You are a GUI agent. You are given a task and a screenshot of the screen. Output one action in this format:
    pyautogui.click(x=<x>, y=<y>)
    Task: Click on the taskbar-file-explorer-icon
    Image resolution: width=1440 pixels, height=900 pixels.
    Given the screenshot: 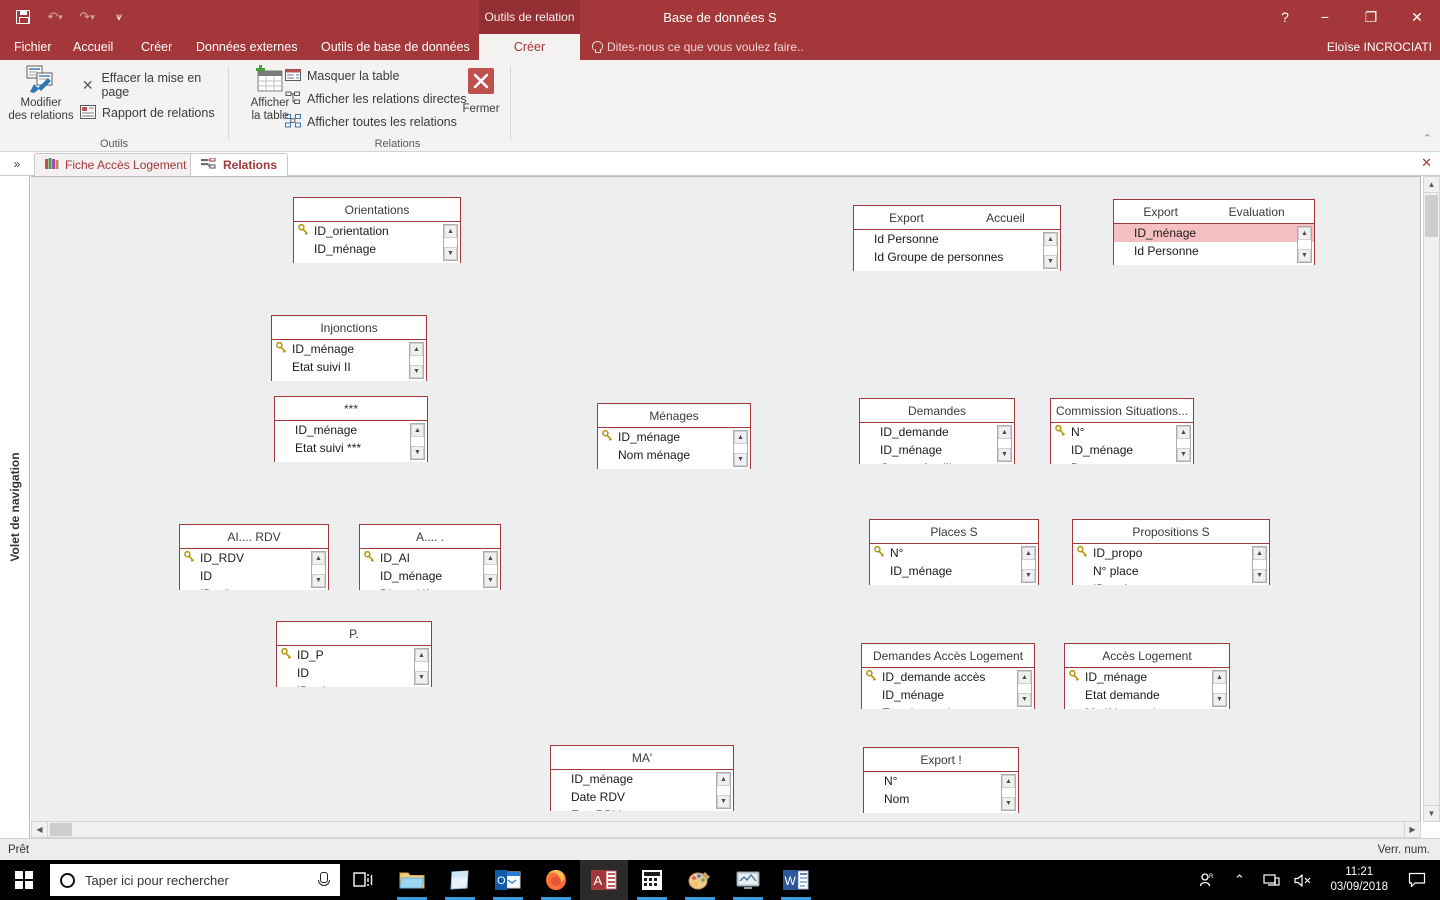 What is the action you would take?
    pyautogui.click(x=412, y=880)
    